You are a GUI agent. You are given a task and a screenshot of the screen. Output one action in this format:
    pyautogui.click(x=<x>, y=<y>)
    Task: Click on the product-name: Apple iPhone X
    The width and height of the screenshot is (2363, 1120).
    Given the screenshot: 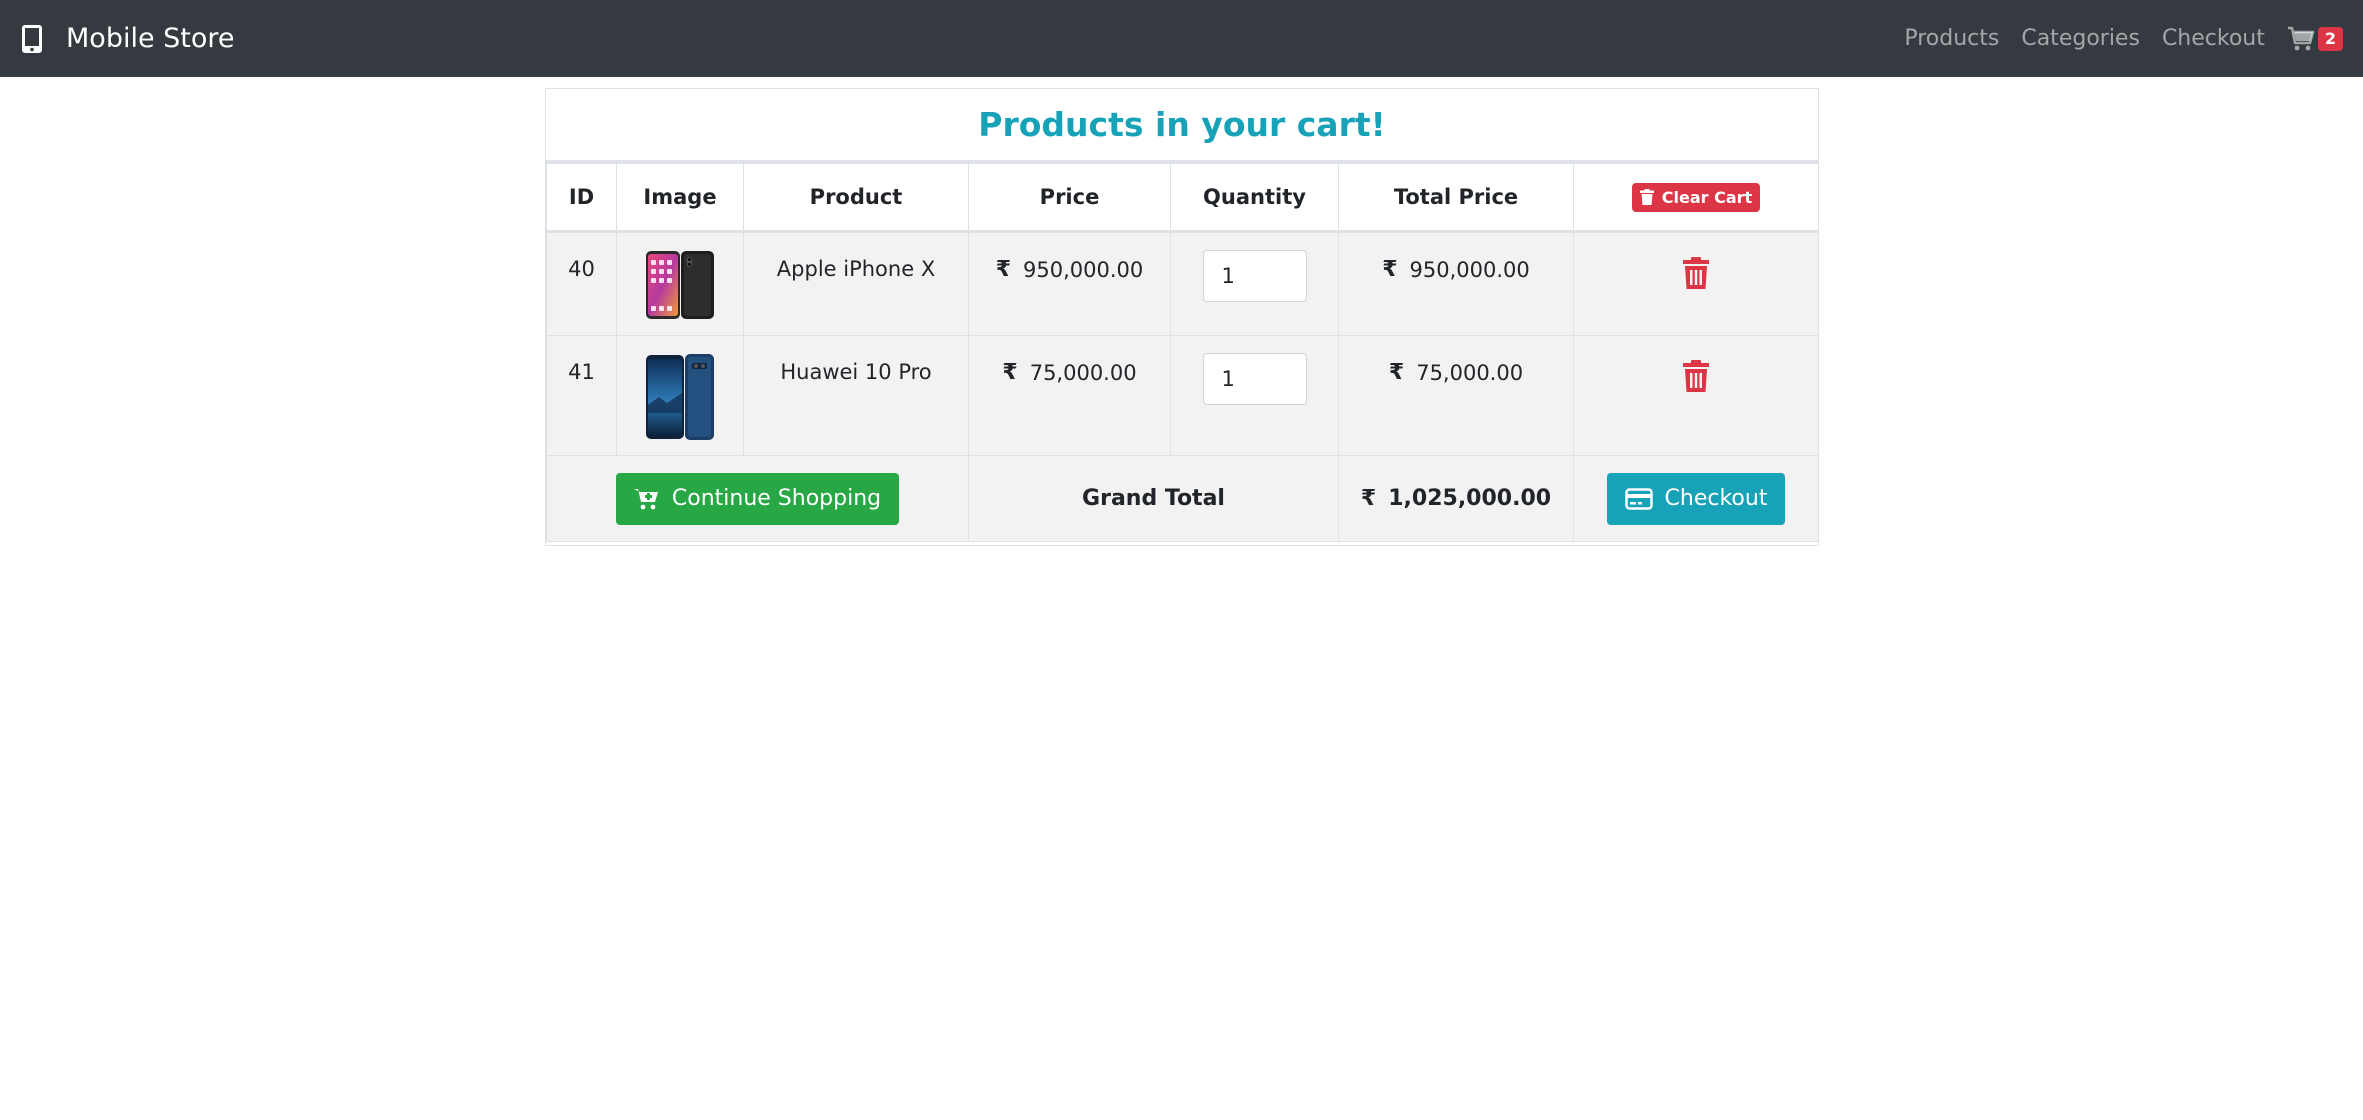 What is the action you would take?
    pyautogui.click(x=856, y=269)
    